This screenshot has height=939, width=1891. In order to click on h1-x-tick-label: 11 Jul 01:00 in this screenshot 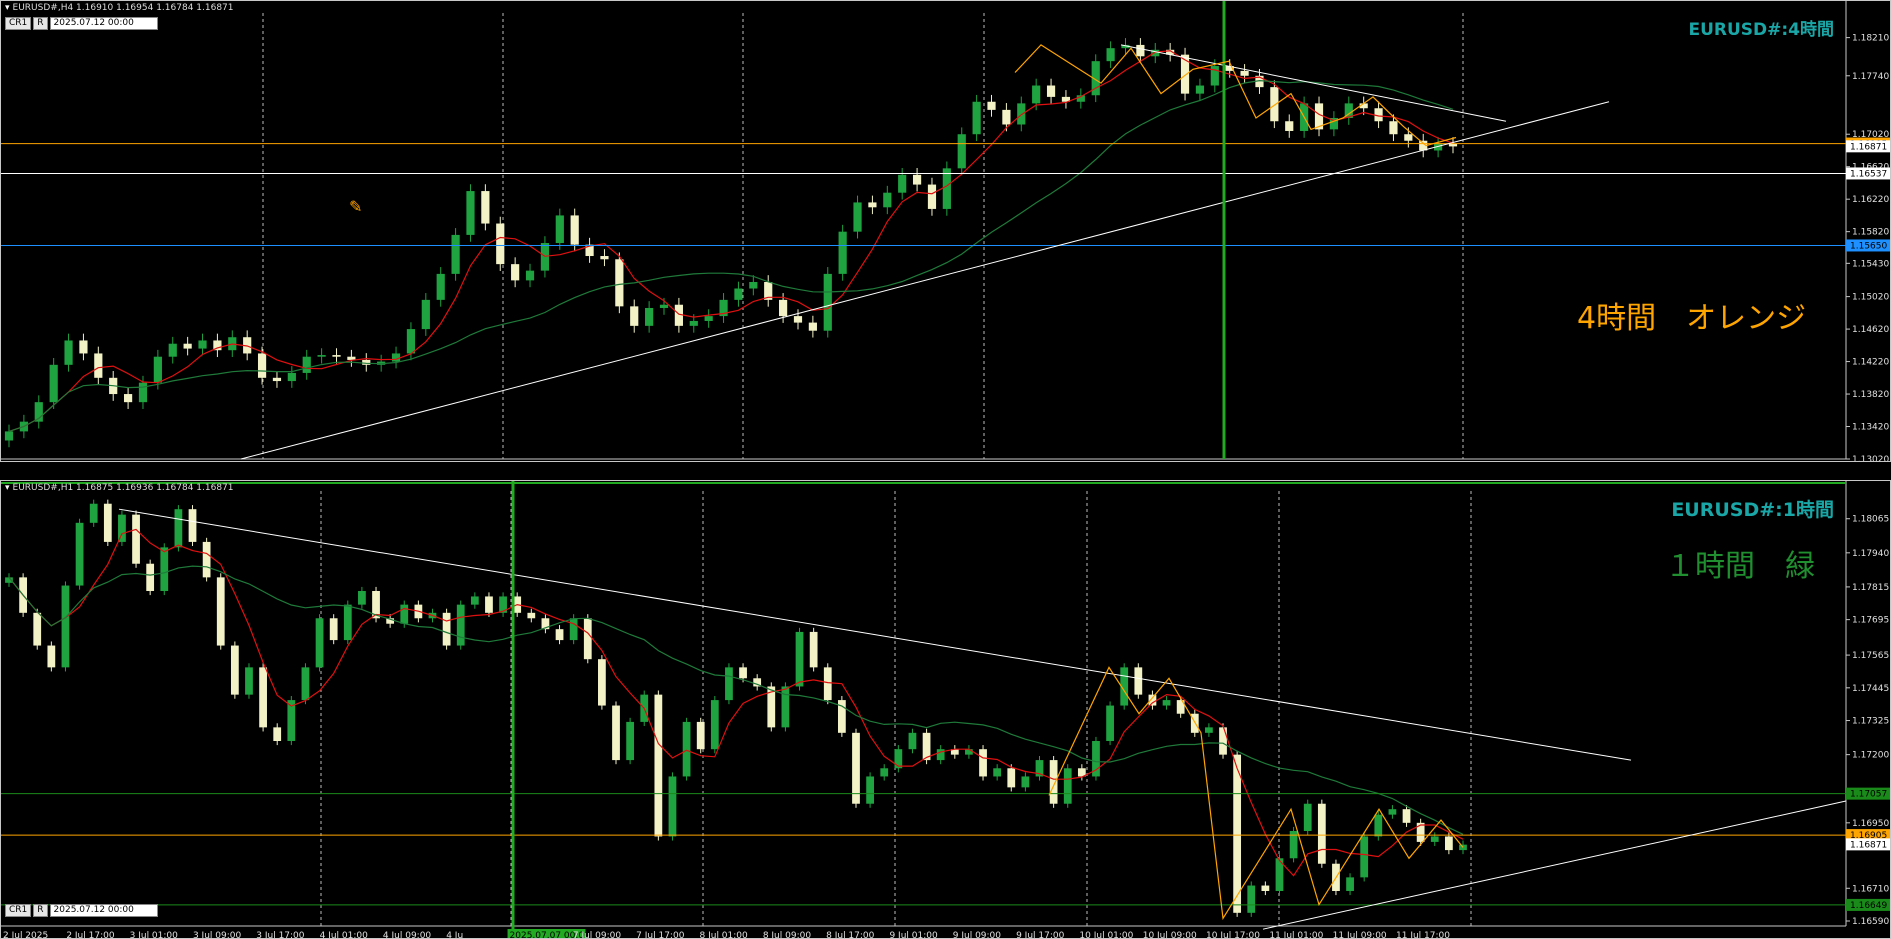, I will do `click(1296, 935)`.